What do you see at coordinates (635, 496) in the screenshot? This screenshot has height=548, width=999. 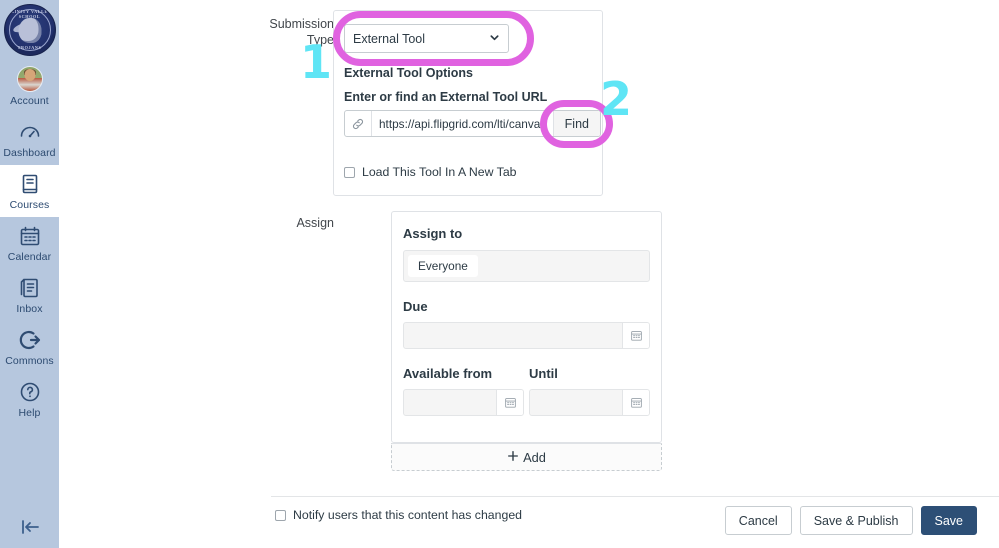 I see `footer-divider` at bounding box center [635, 496].